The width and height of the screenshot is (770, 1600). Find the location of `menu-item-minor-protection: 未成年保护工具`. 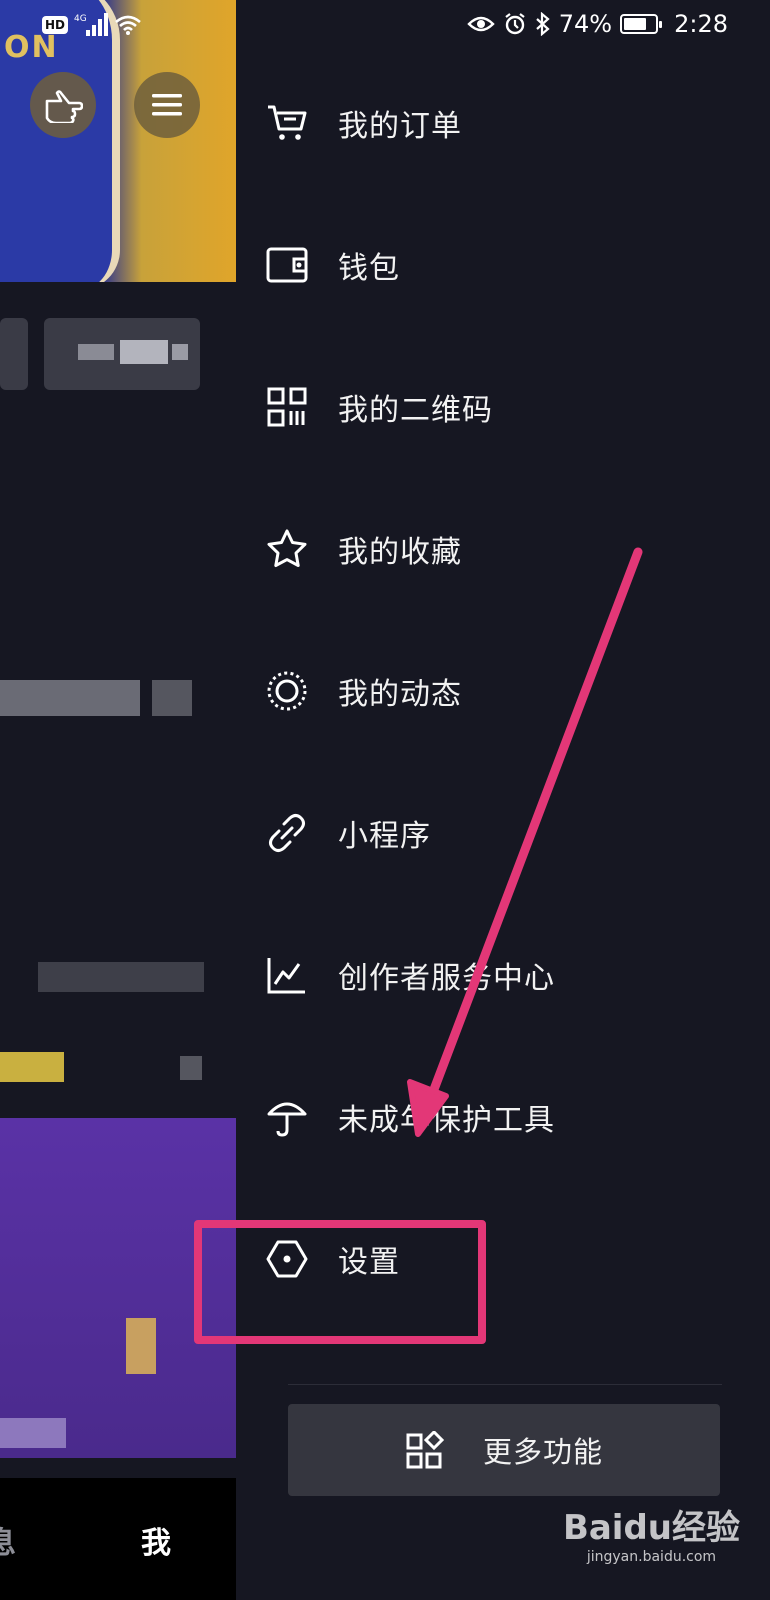

menu-item-minor-protection: 未成年保护工具 is located at coordinates (501, 1117).